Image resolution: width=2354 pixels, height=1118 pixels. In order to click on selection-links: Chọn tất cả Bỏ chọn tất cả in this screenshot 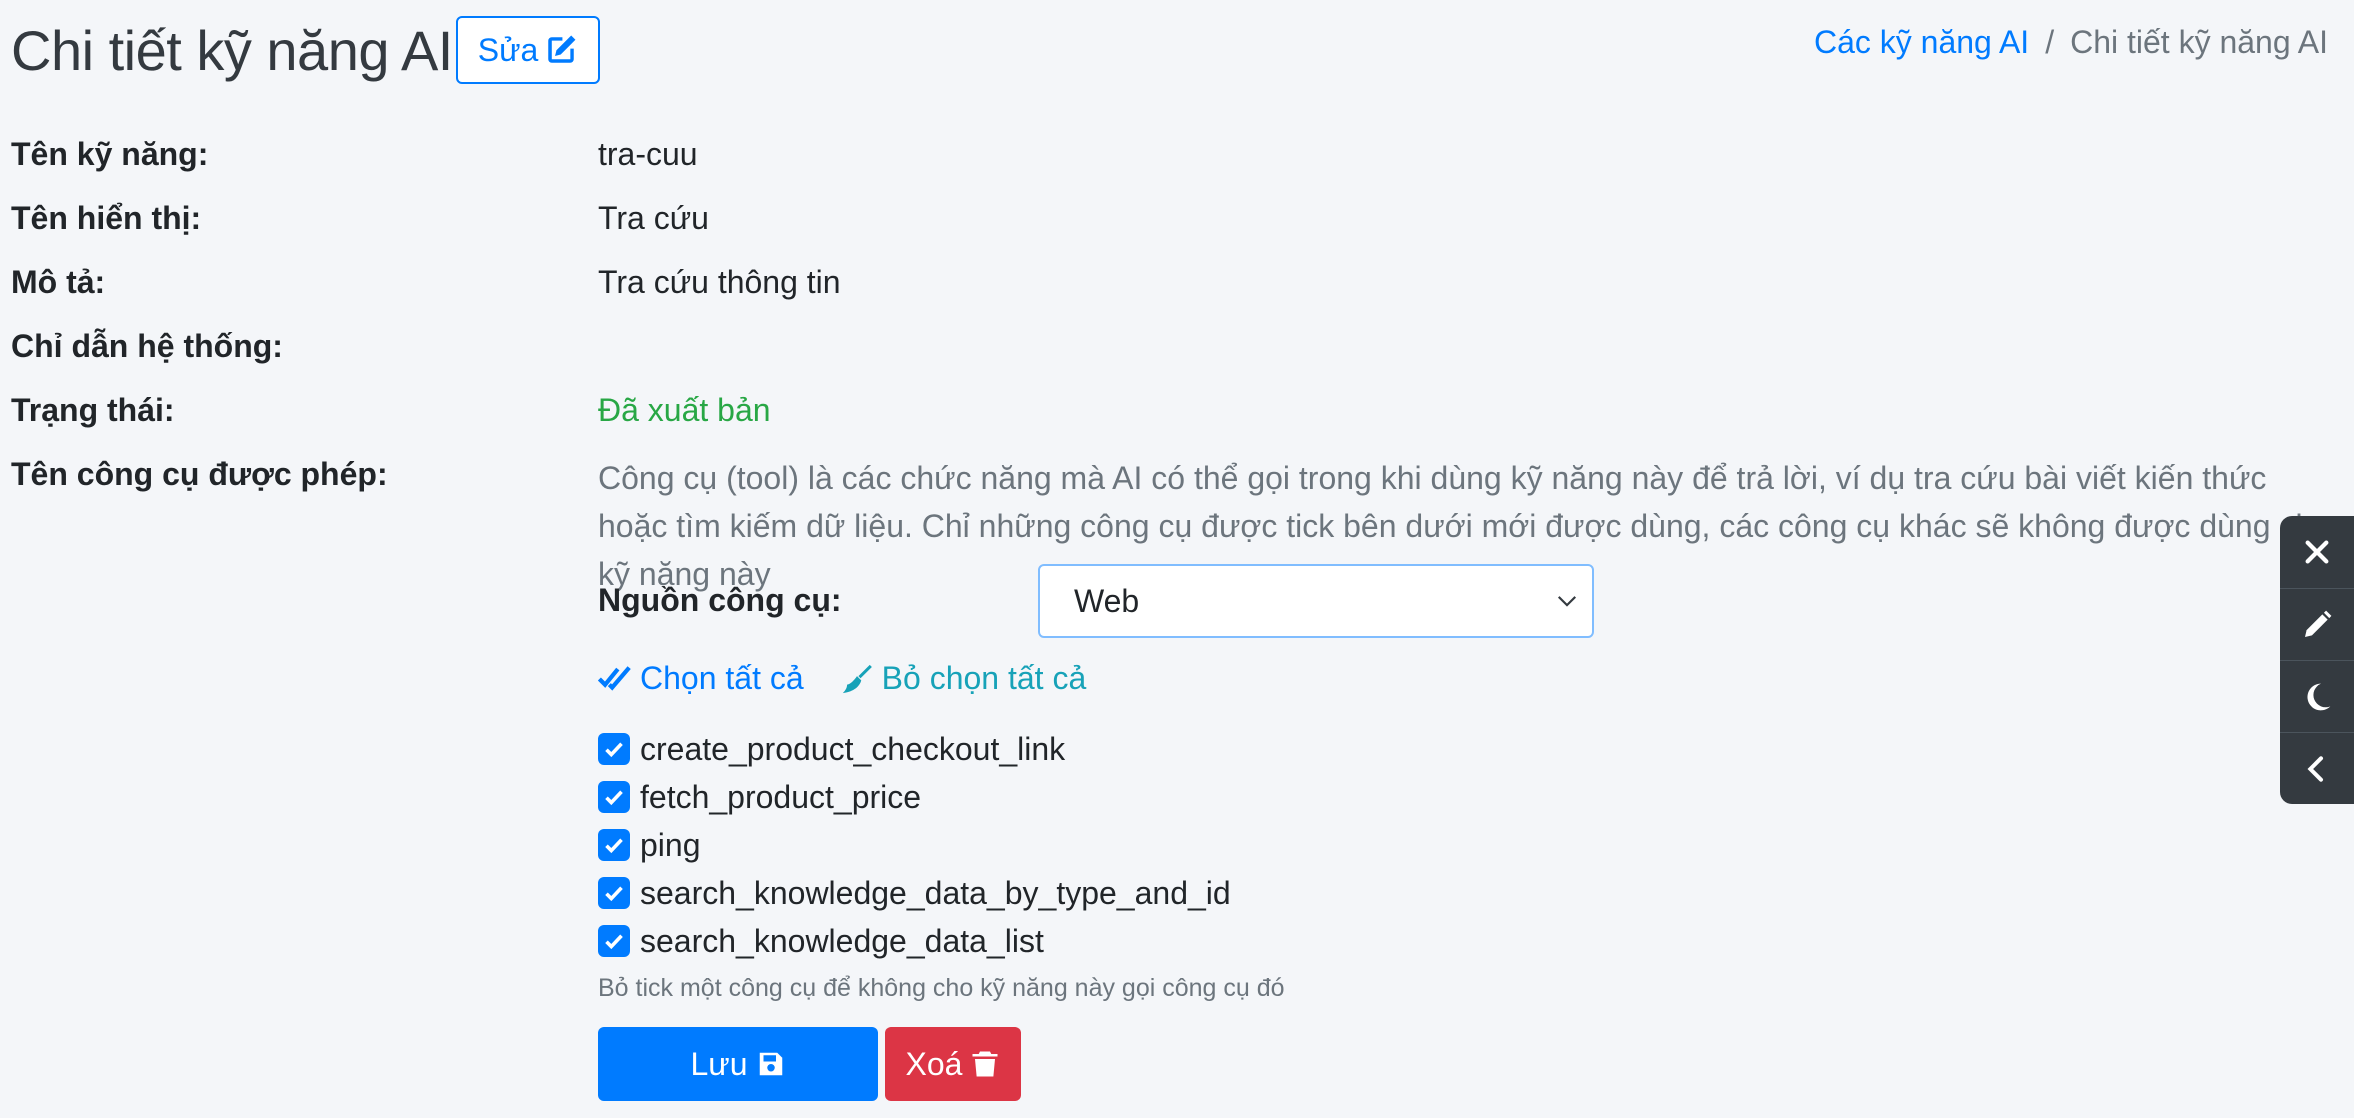, I will do `click(842, 678)`.